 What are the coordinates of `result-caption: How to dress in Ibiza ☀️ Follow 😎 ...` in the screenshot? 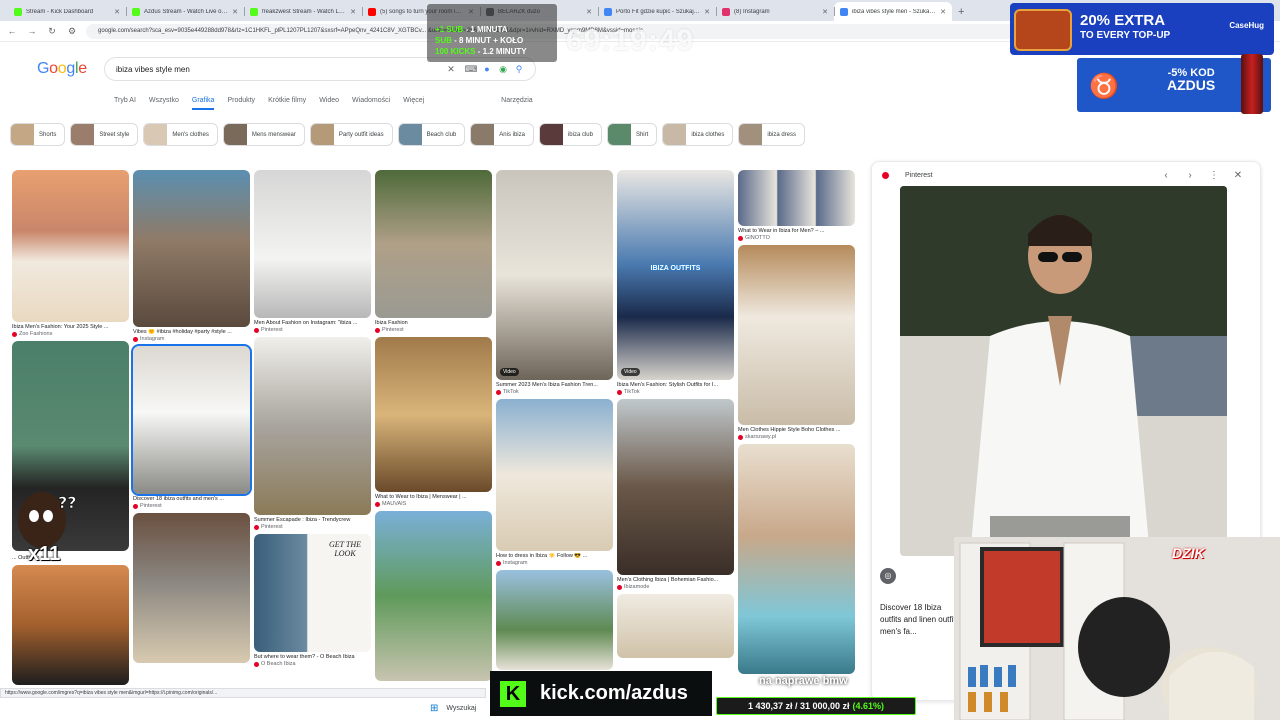 It's located at (554, 556).